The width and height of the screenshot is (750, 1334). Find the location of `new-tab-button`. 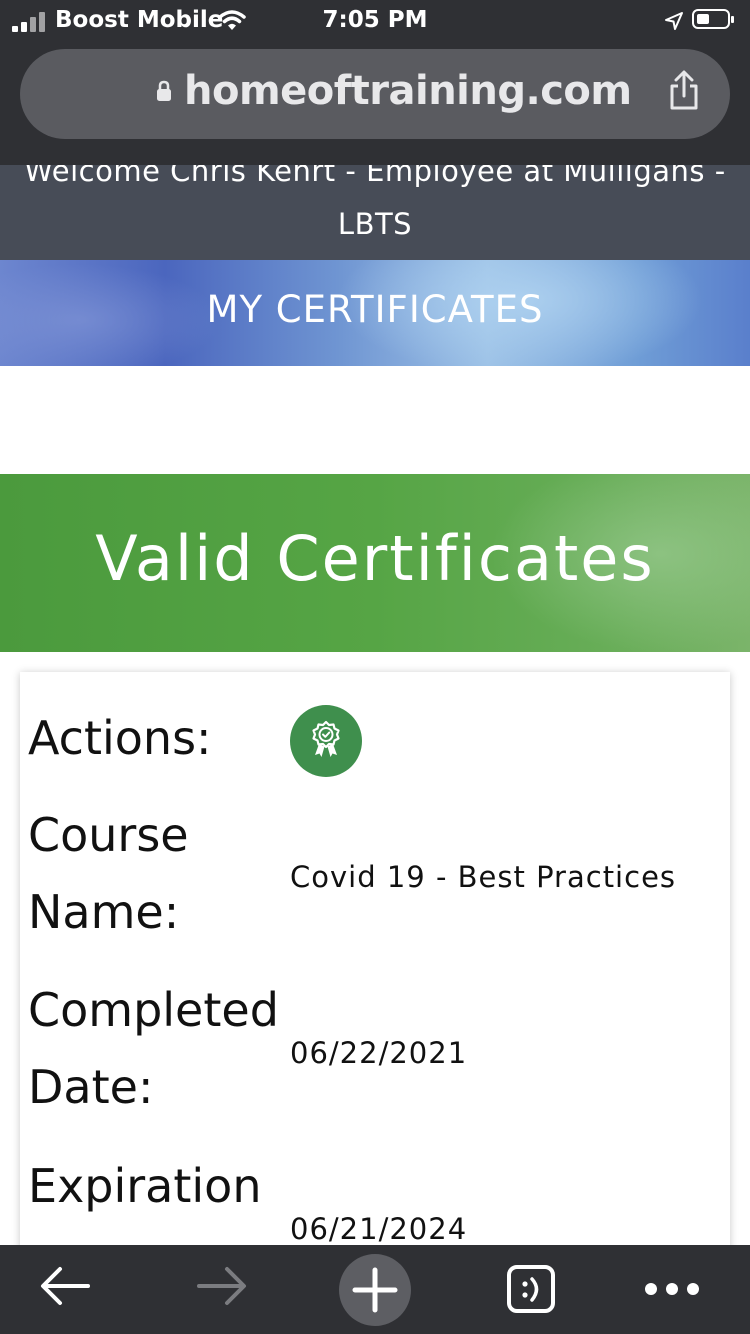

new-tab-button is located at coordinates (375, 1290).